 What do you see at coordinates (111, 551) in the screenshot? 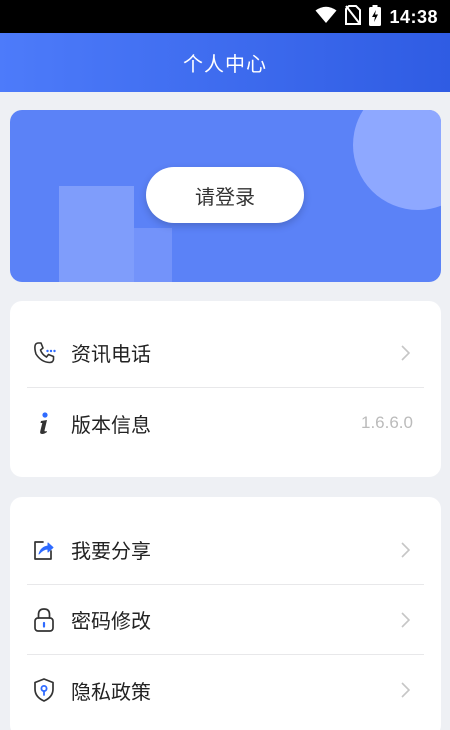
I see `menu-item-label: 我要分享` at bounding box center [111, 551].